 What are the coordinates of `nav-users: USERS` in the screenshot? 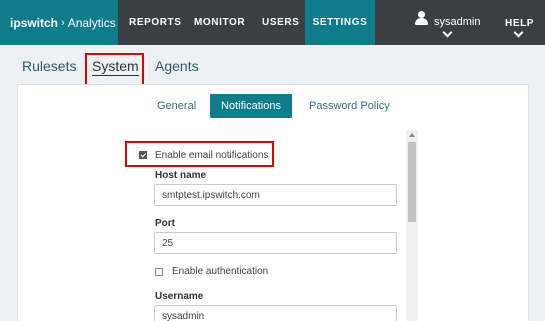 It's located at (280, 22).